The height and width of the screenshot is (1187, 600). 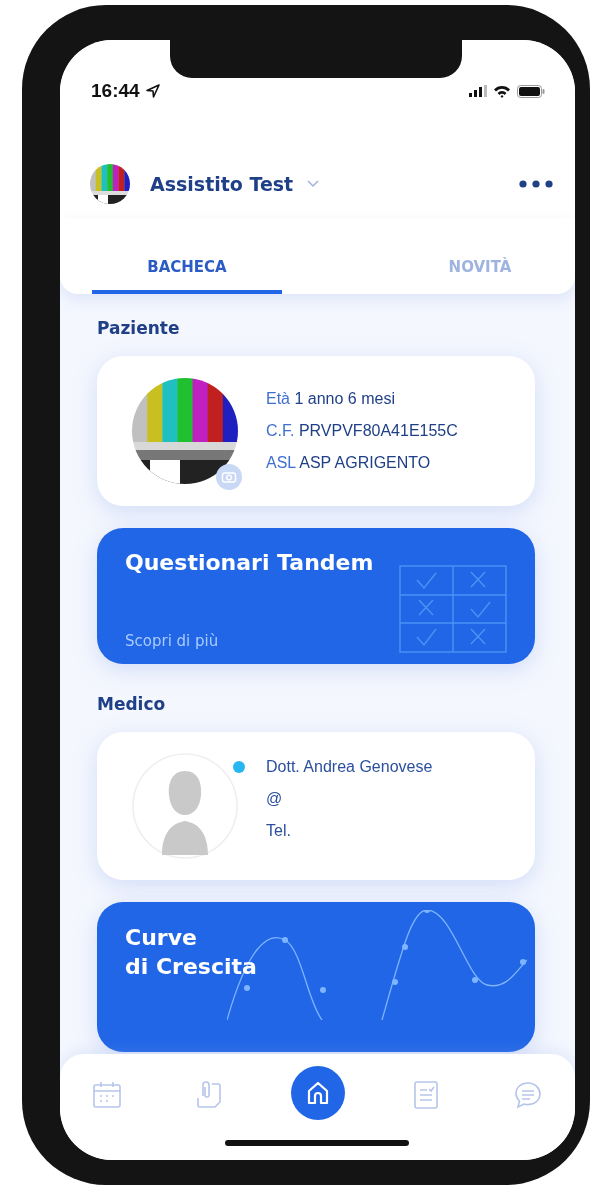 What do you see at coordinates (349, 463) in the screenshot?
I see `patient-info-line: ASL ASP AGRIGENTO` at bounding box center [349, 463].